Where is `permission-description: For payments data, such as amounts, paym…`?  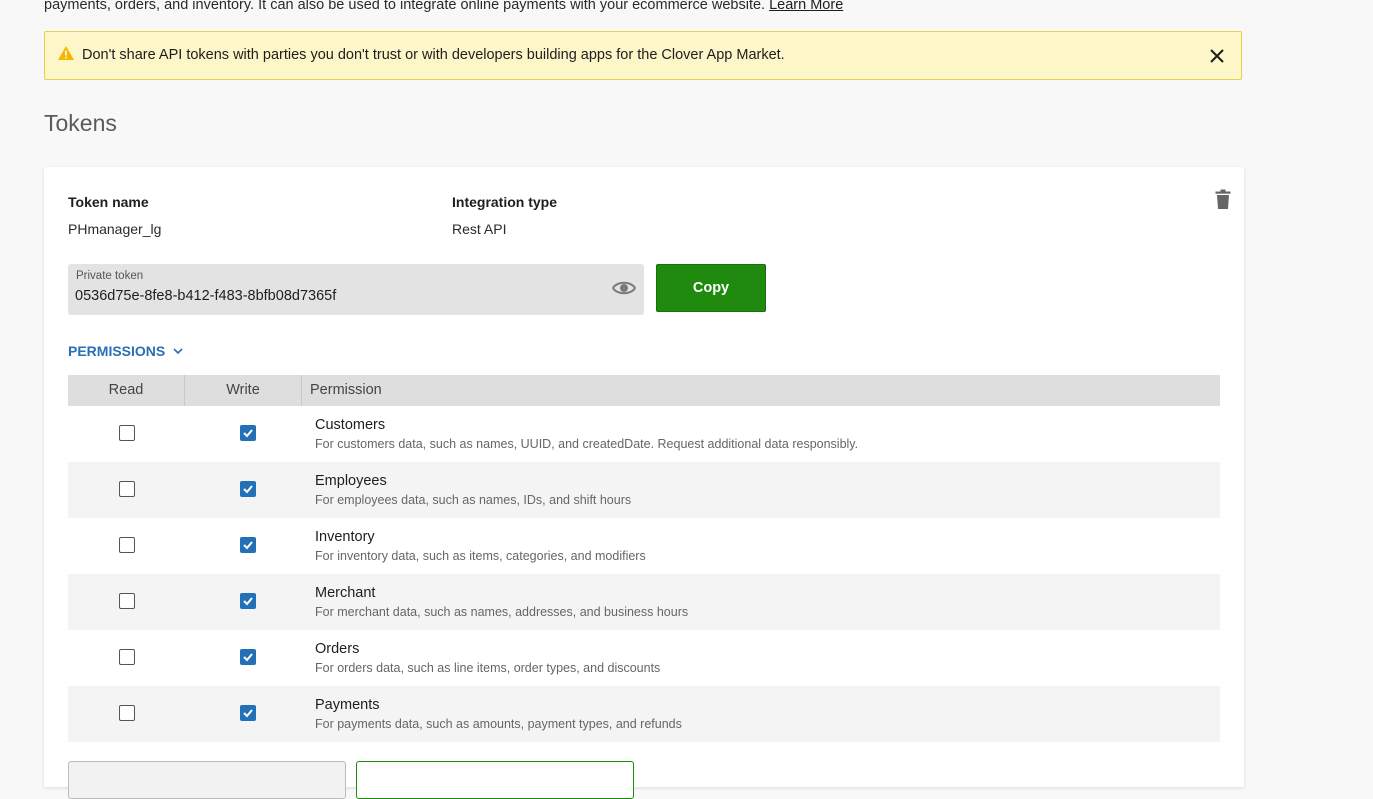 permission-description: For payments data, such as amounts, paym… is located at coordinates (498, 724).